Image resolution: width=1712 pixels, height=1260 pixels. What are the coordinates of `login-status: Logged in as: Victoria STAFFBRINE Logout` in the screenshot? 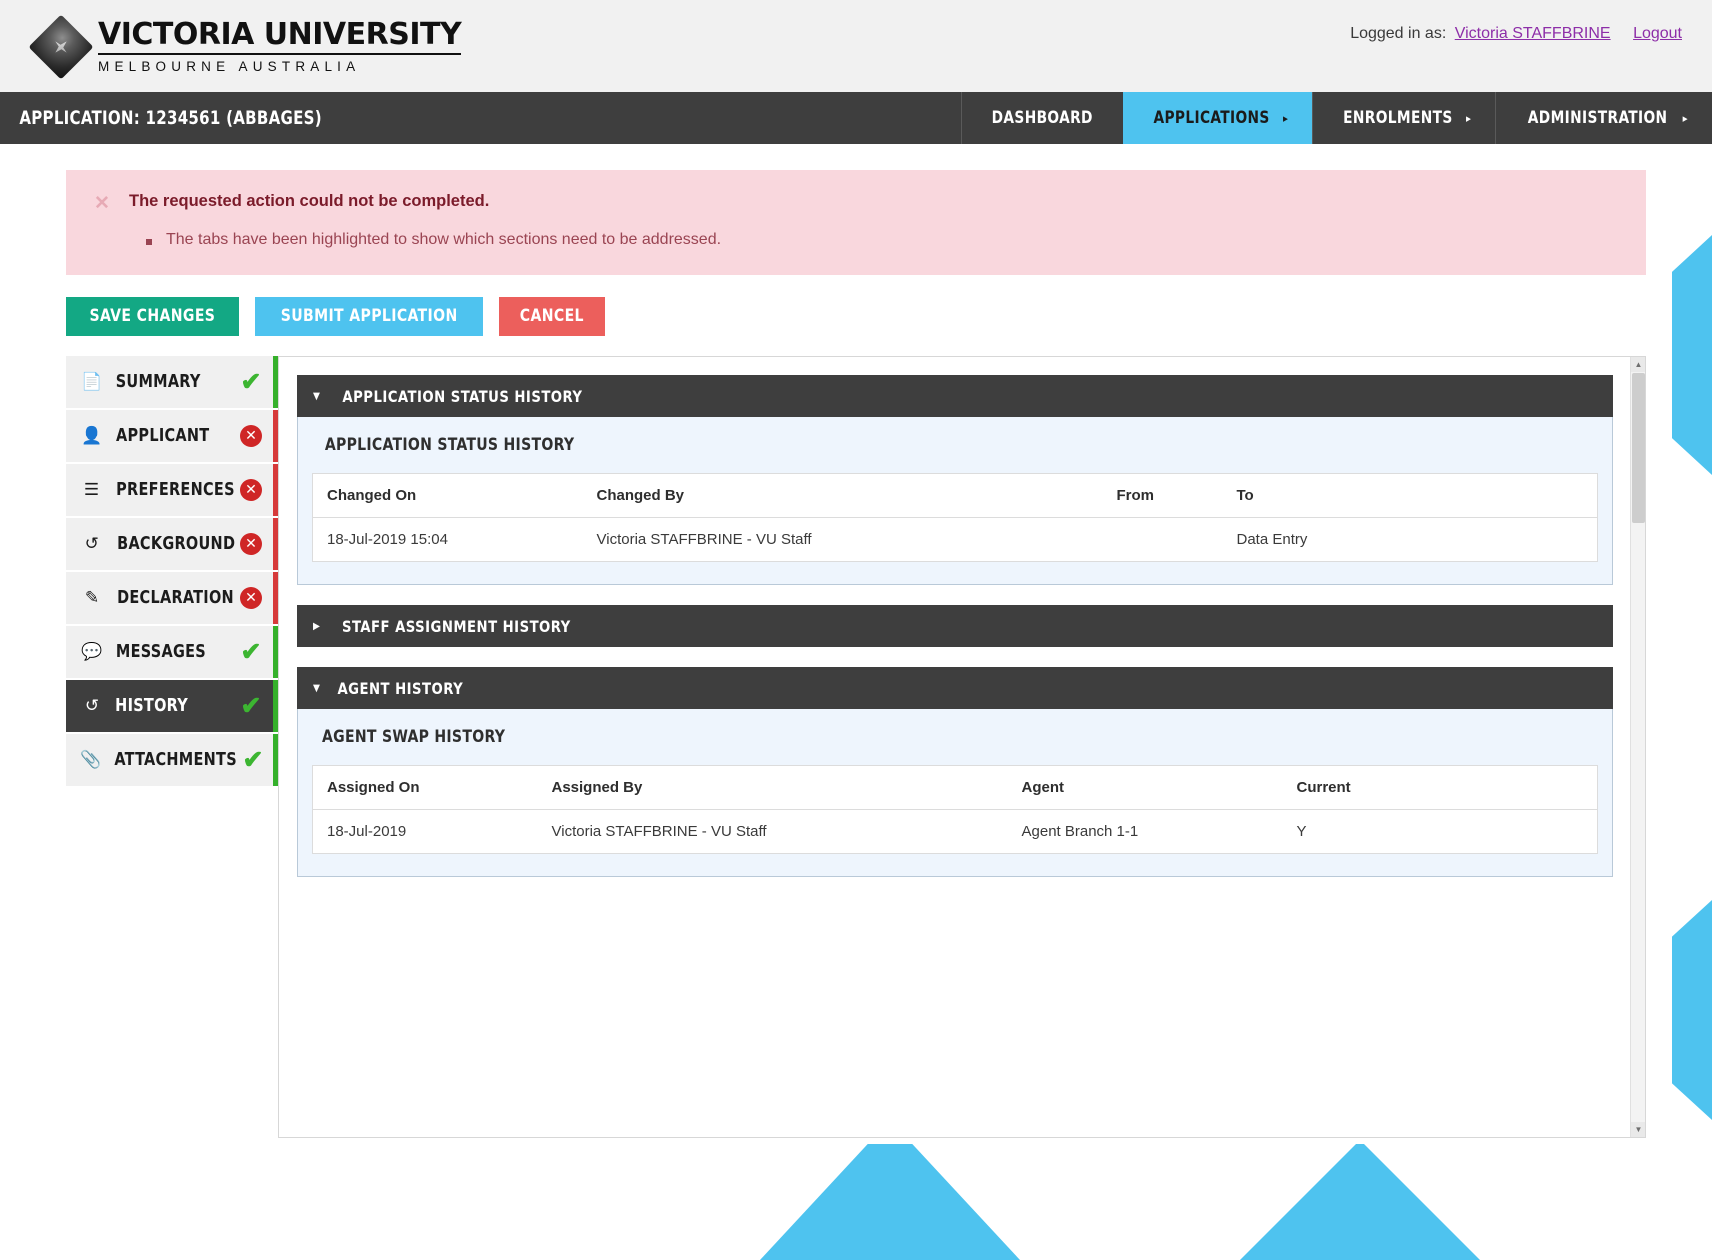 It's located at (1516, 34).